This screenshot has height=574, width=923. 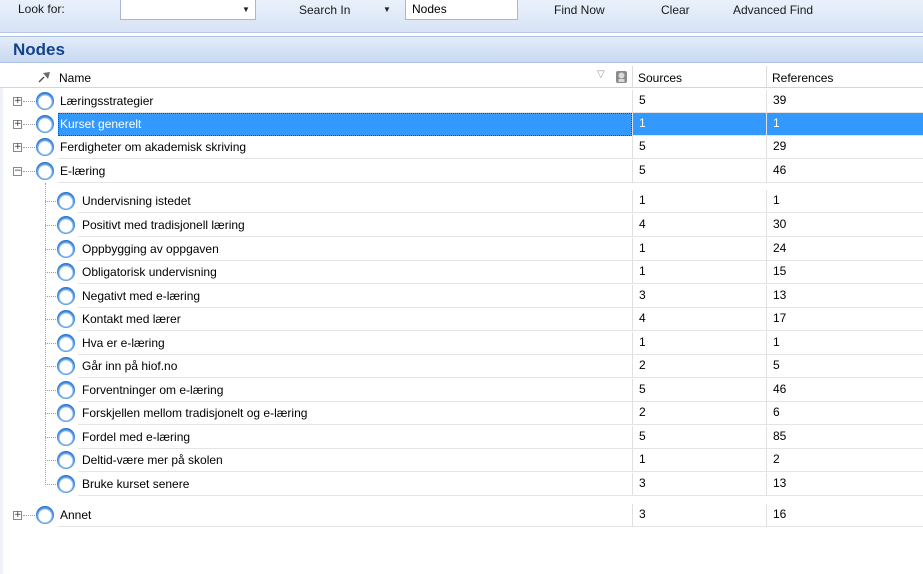 I want to click on tree-row-selected: + Kurset generelt 1 1, so click(x=461, y=124).